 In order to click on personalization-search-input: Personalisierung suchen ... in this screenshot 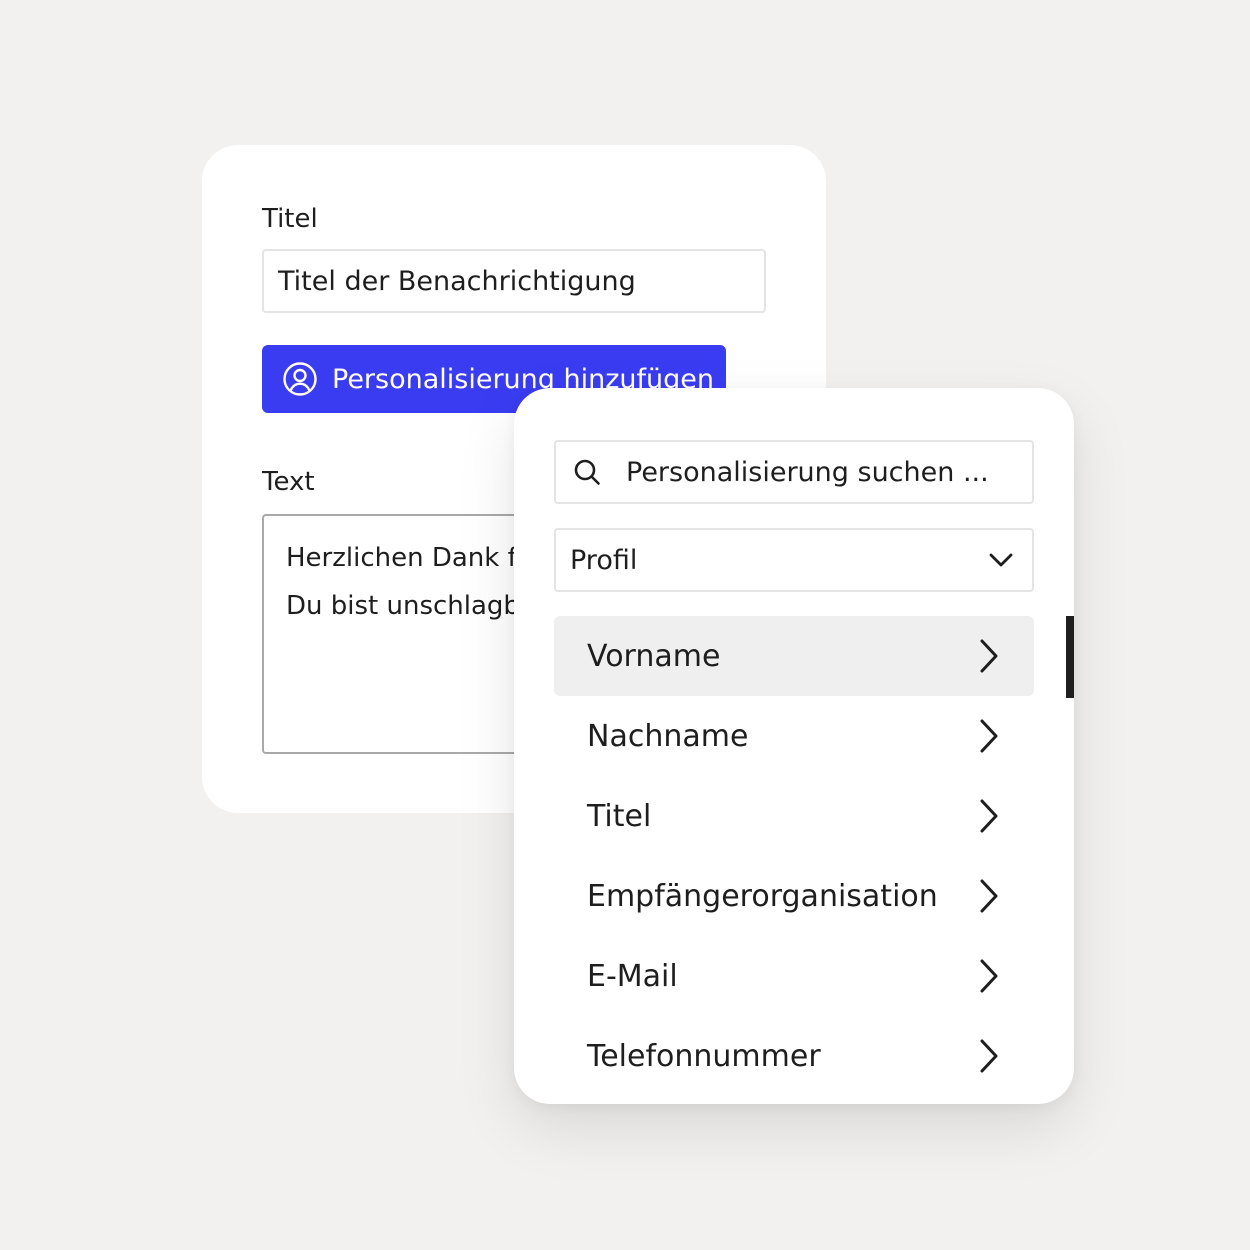, I will do `click(794, 472)`.